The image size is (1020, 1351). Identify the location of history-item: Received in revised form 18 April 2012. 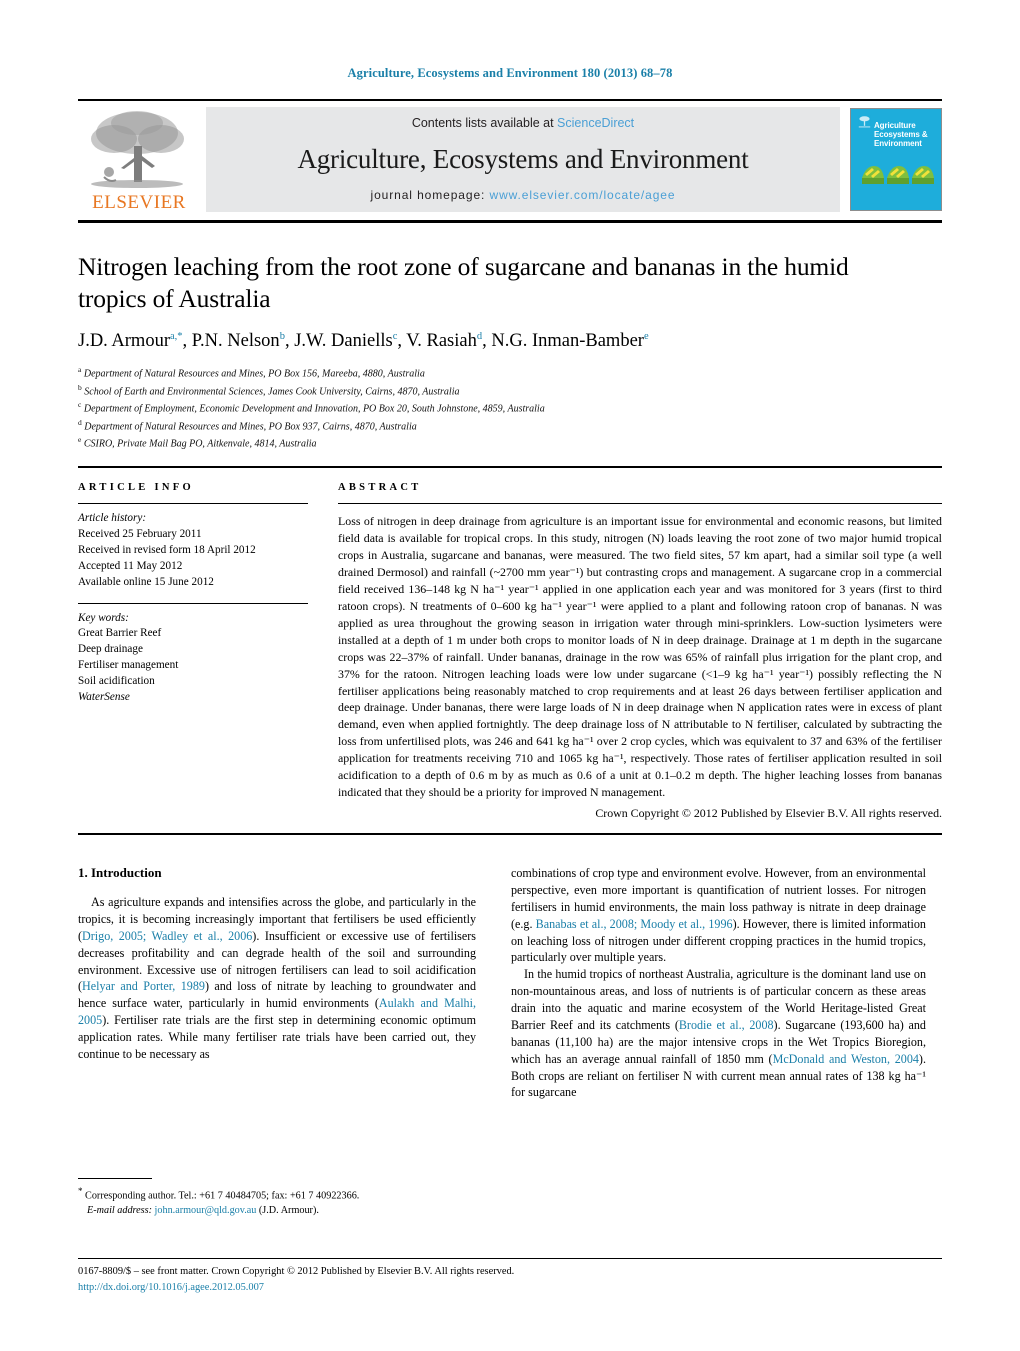
(167, 549).